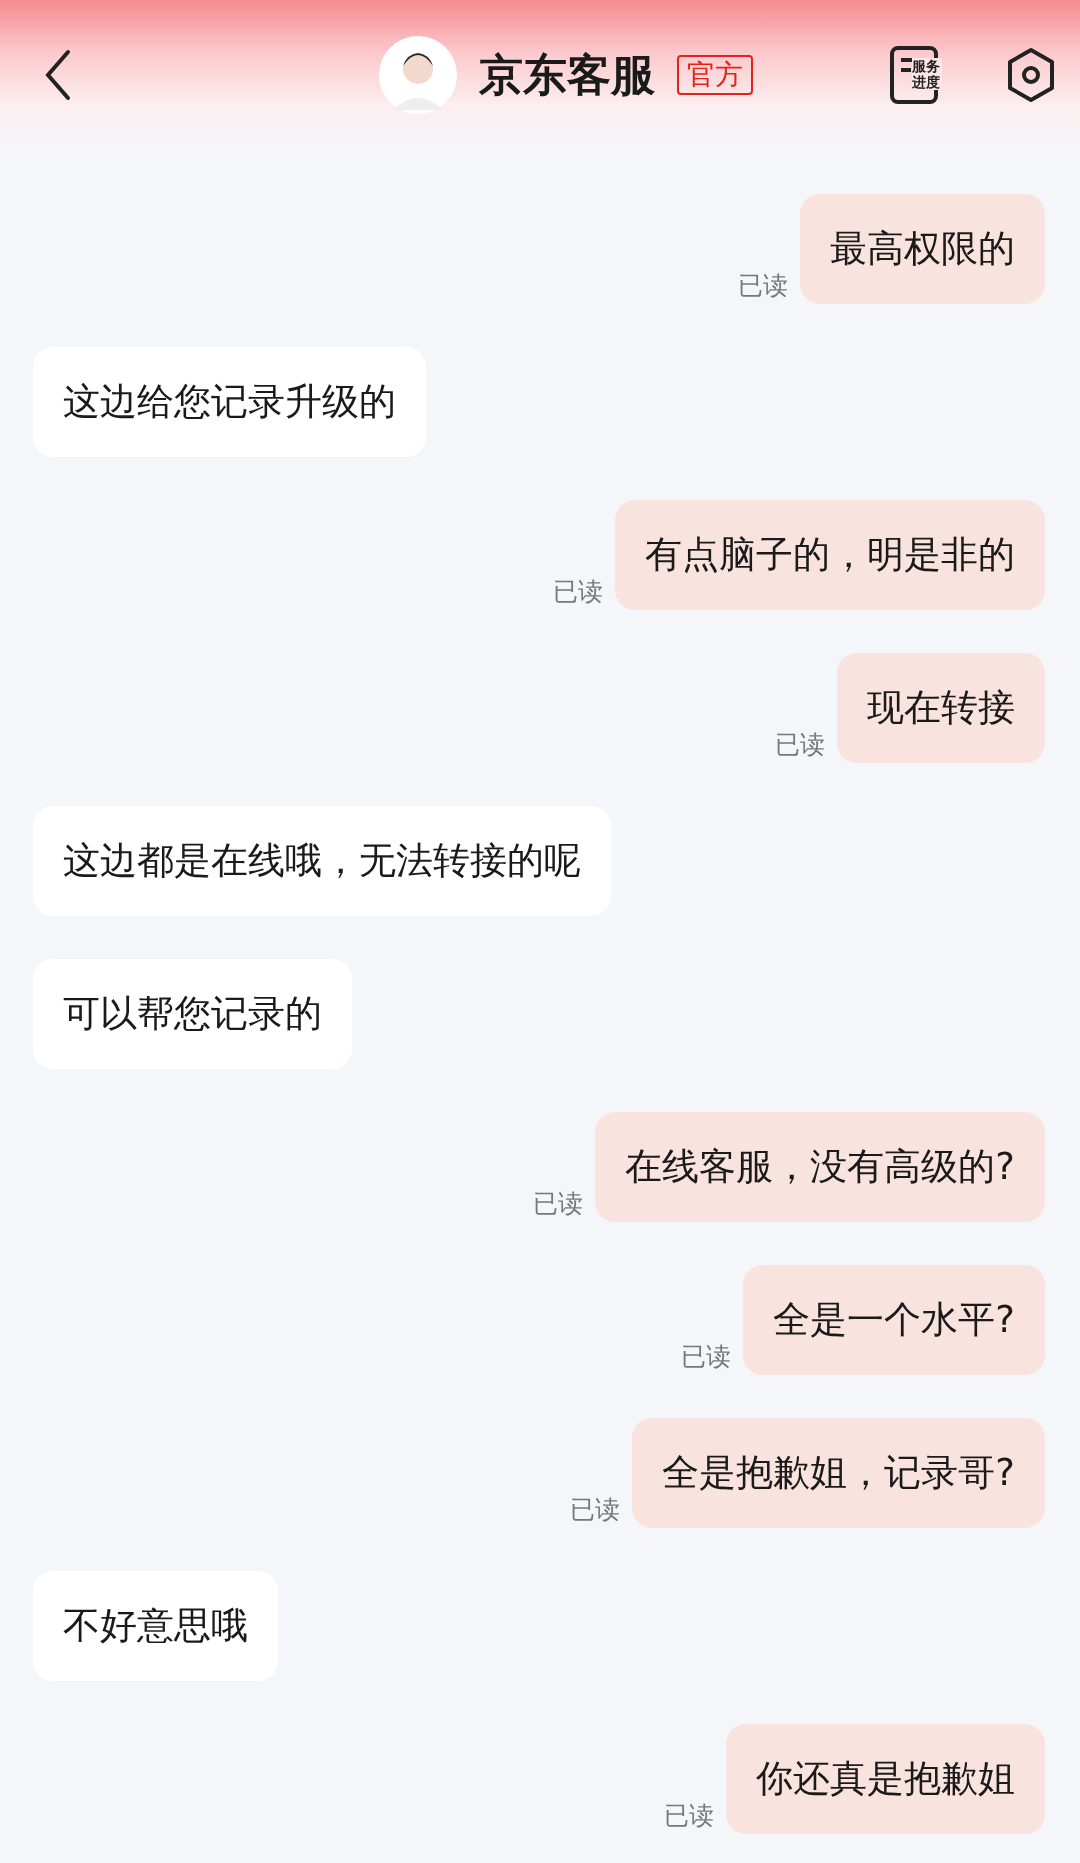  What do you see at coordinates (229, 402) in the screenshot?
I see `received-message: 这边给您记录升级的` at bounding box center [229, 402].